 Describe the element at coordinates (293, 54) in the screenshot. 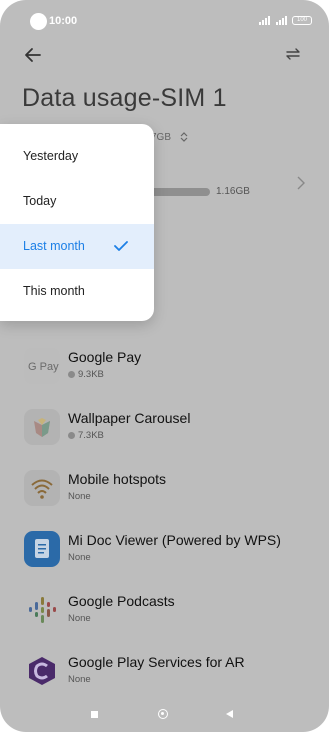

I see `swap-sim-icon` at that location.